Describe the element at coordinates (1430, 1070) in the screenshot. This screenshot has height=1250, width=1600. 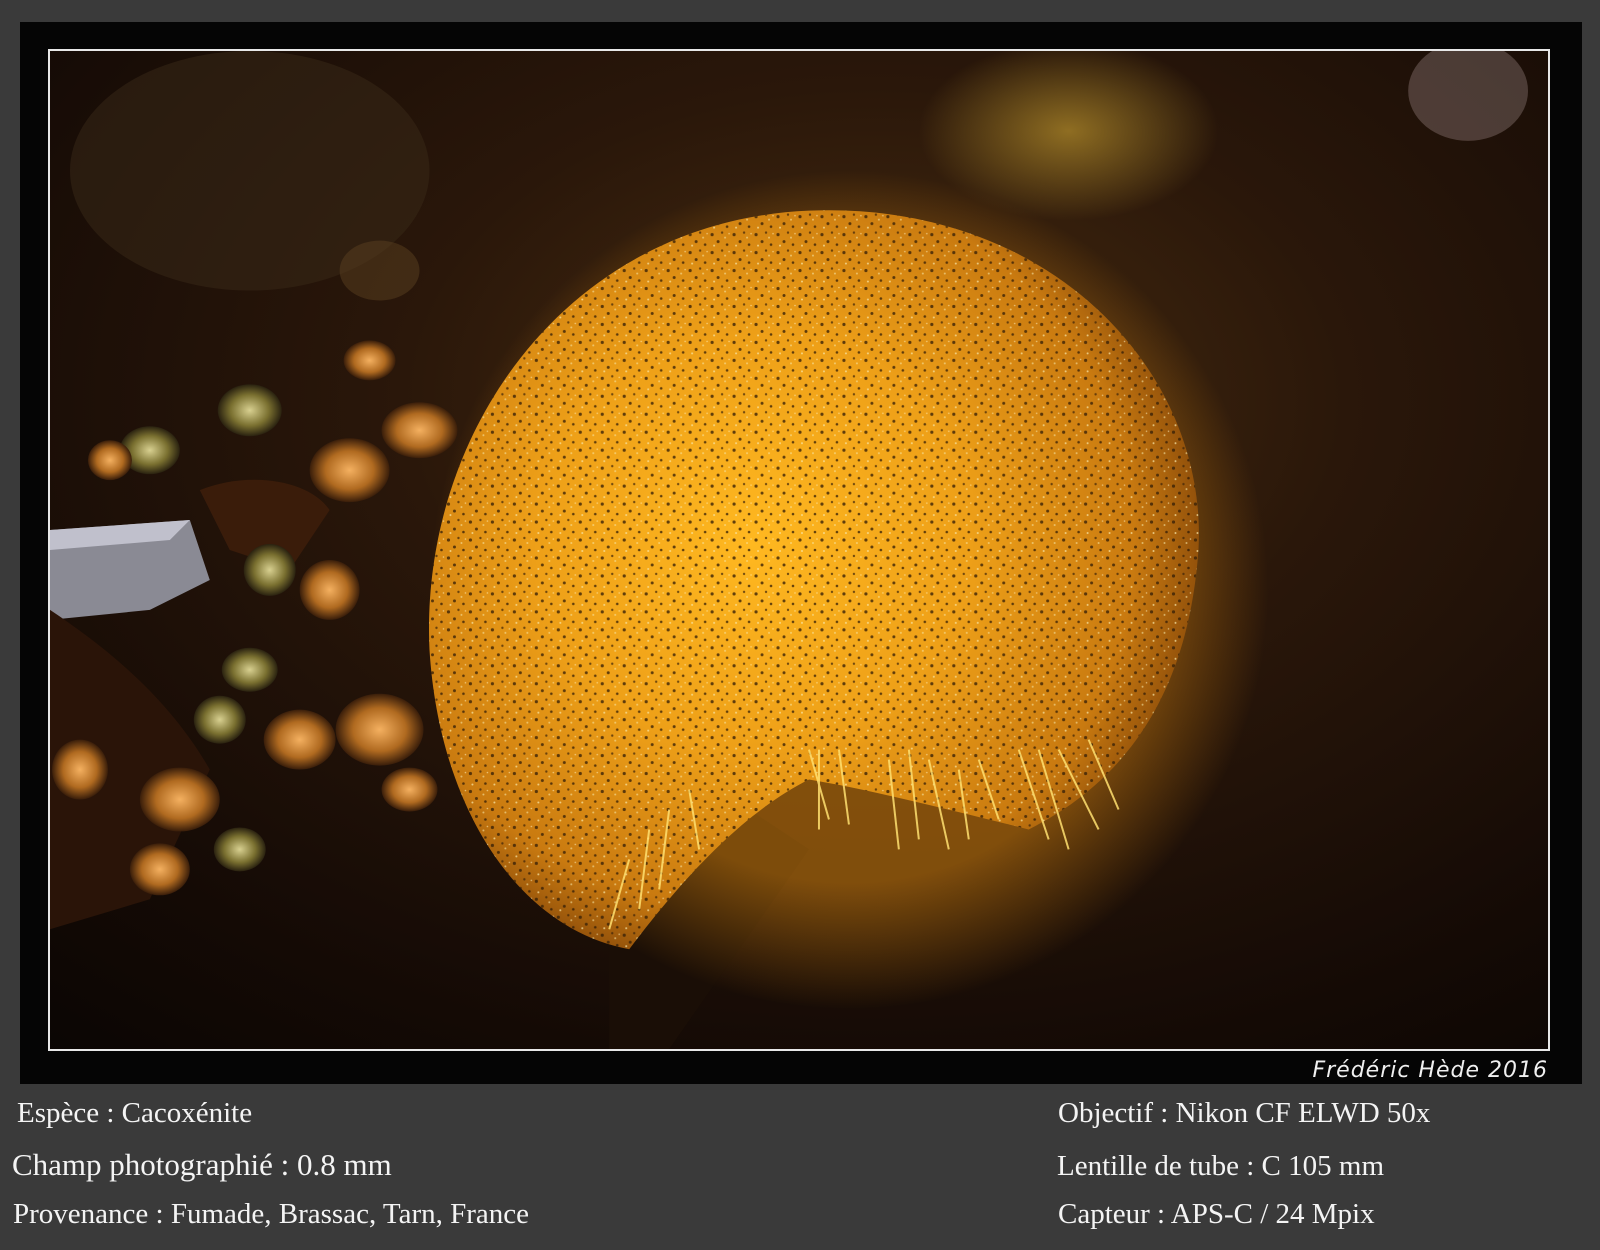
I see `photographer-signature: Frédéric Hède 2016` at that location.